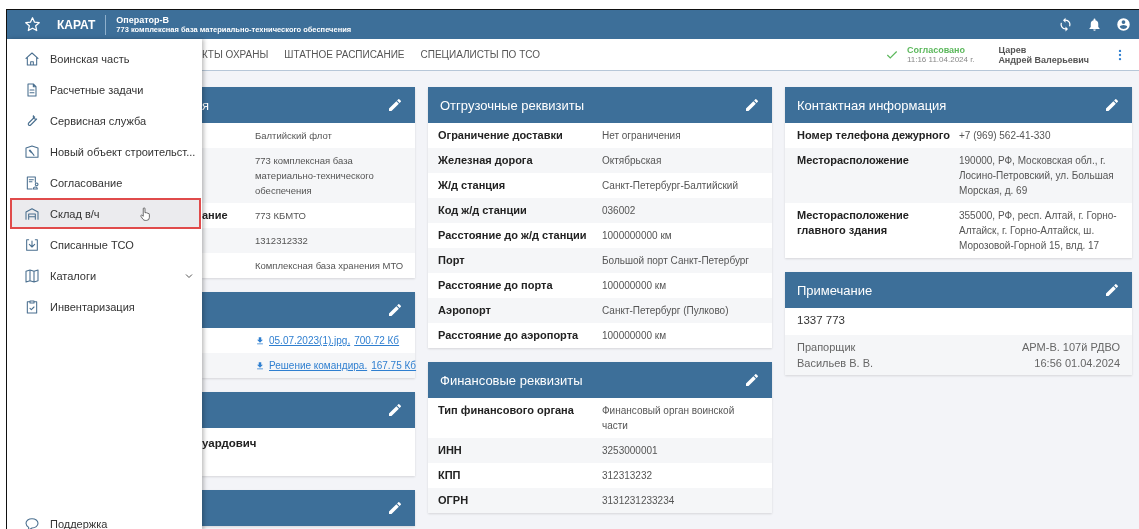  Describe the element at coordinates (512, 235) in the screenshot. I see `field-label: Расстояние до ж/д станции` at that location.